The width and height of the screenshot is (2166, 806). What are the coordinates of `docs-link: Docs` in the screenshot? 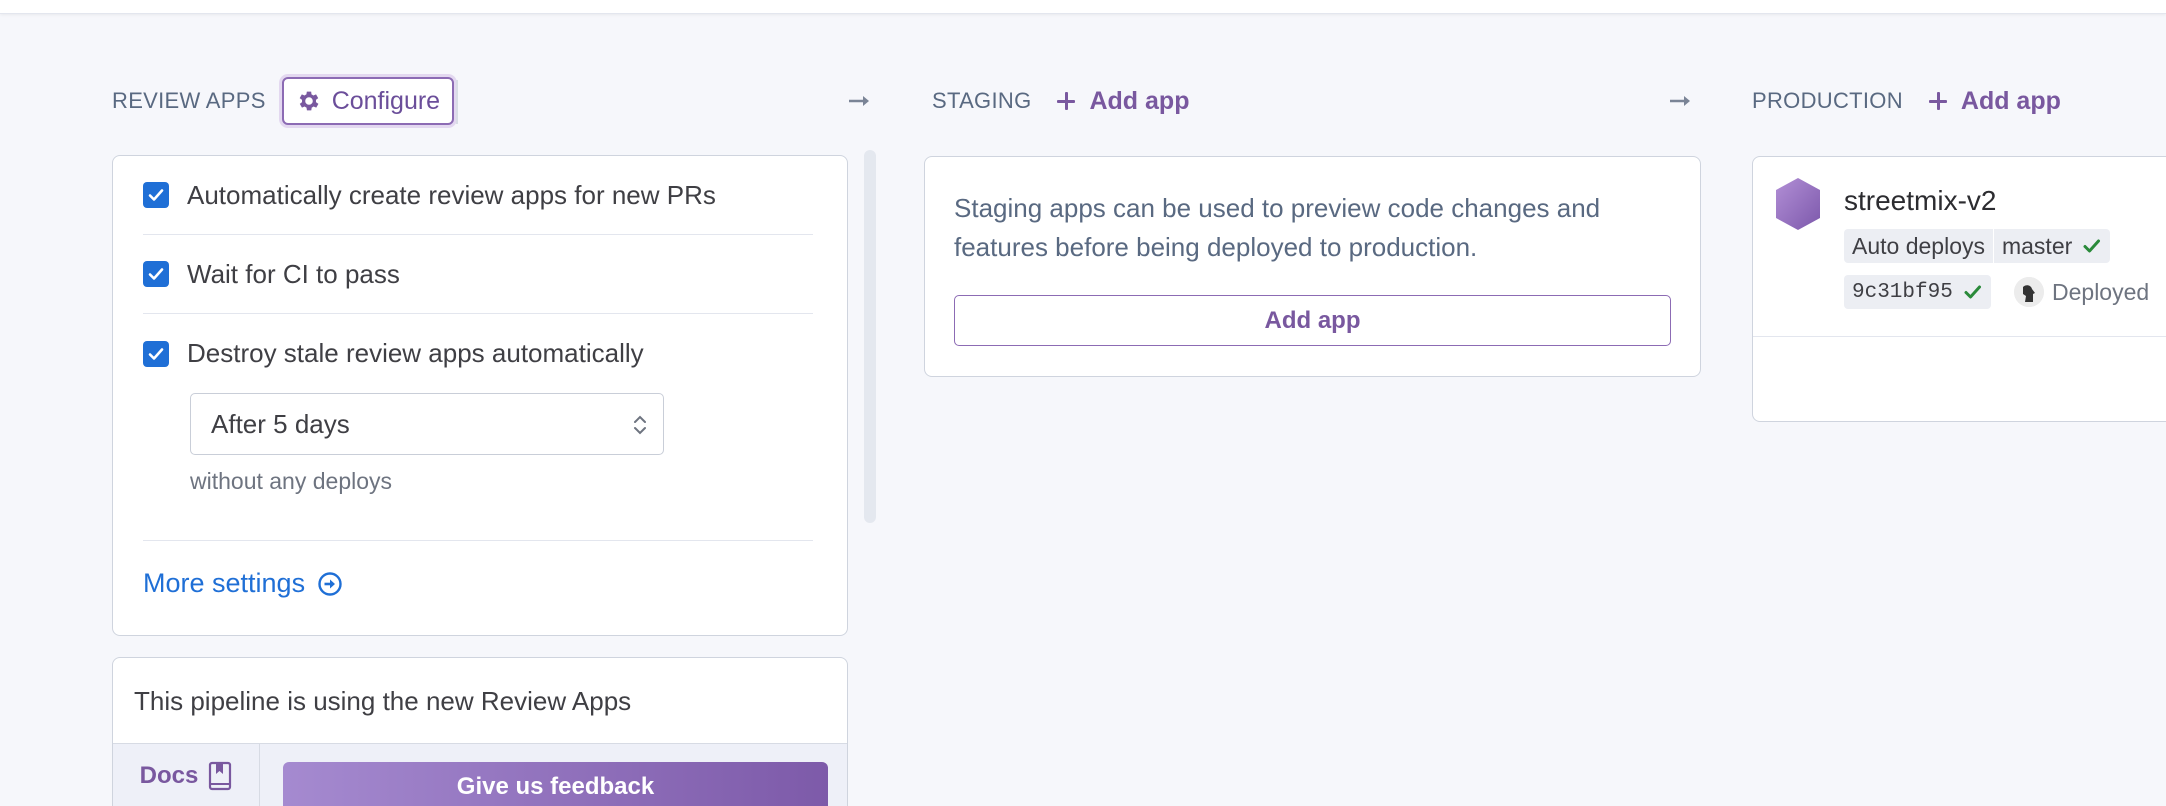 It's located at (186, 775).